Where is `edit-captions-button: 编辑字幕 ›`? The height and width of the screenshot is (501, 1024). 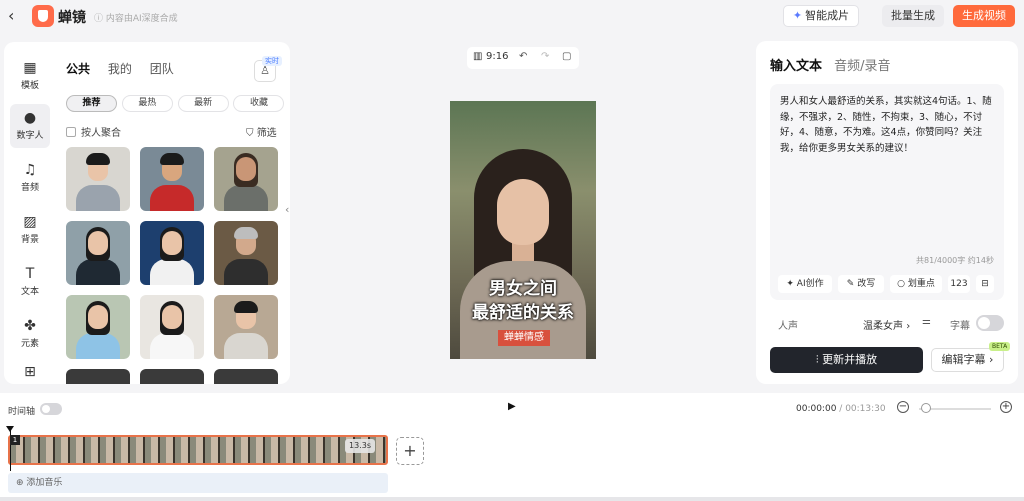
edit-captions-button: 编辑字幕 › is located at coordinates (967, 360).